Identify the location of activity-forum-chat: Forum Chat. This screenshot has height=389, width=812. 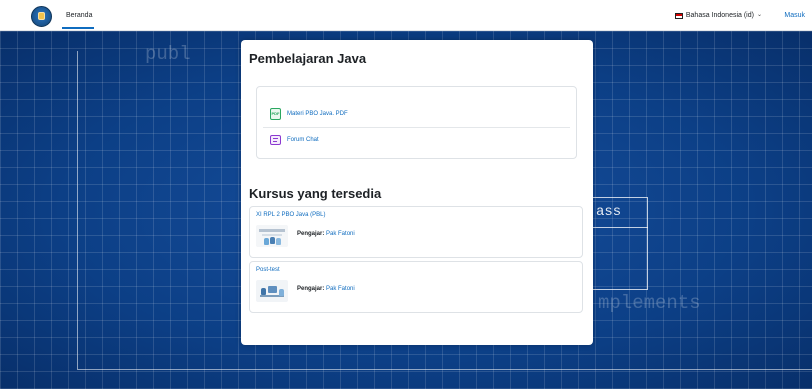
(294, 140).